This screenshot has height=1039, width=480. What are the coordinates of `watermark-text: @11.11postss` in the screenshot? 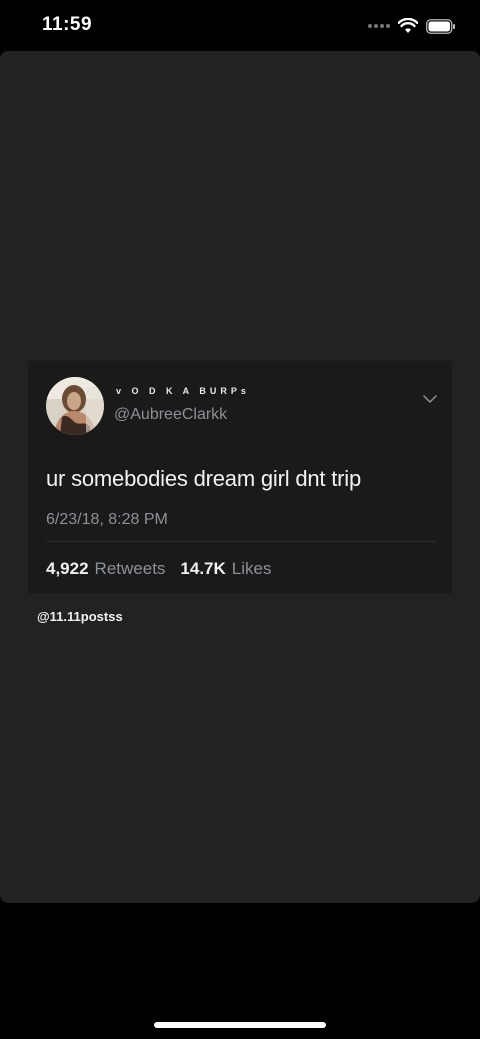 It's located at (80, 616).